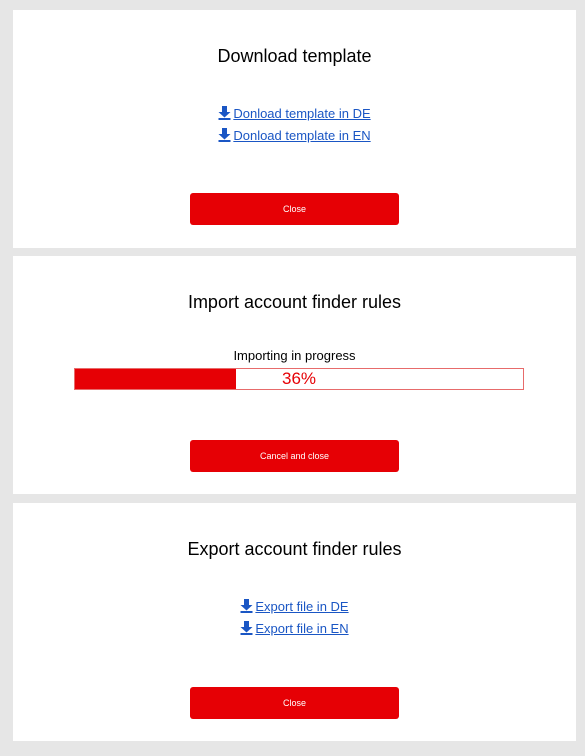 The width and height of the screenshot is (585, 756). I want to click on import-status-text: Importing in progress, so click(294, 355).